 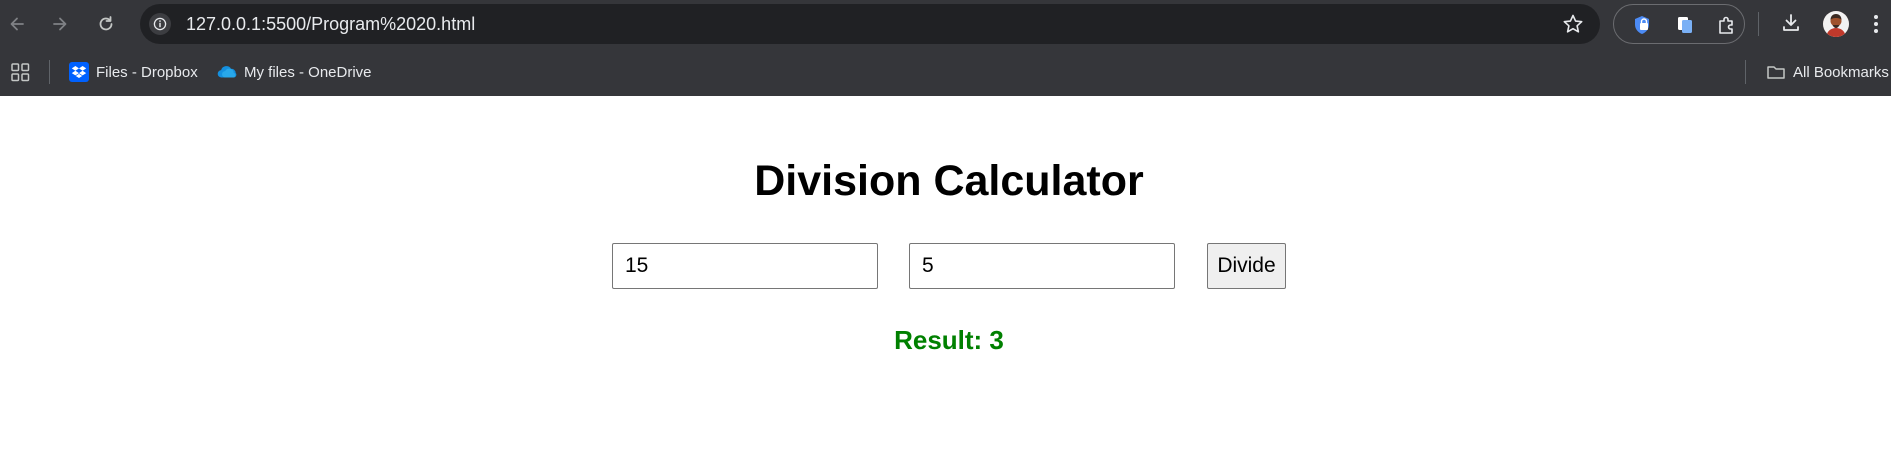 I want to click on browser-toolbar: 127.0.0.1:5500/Program%2020.html, so click(x=945, y=24).